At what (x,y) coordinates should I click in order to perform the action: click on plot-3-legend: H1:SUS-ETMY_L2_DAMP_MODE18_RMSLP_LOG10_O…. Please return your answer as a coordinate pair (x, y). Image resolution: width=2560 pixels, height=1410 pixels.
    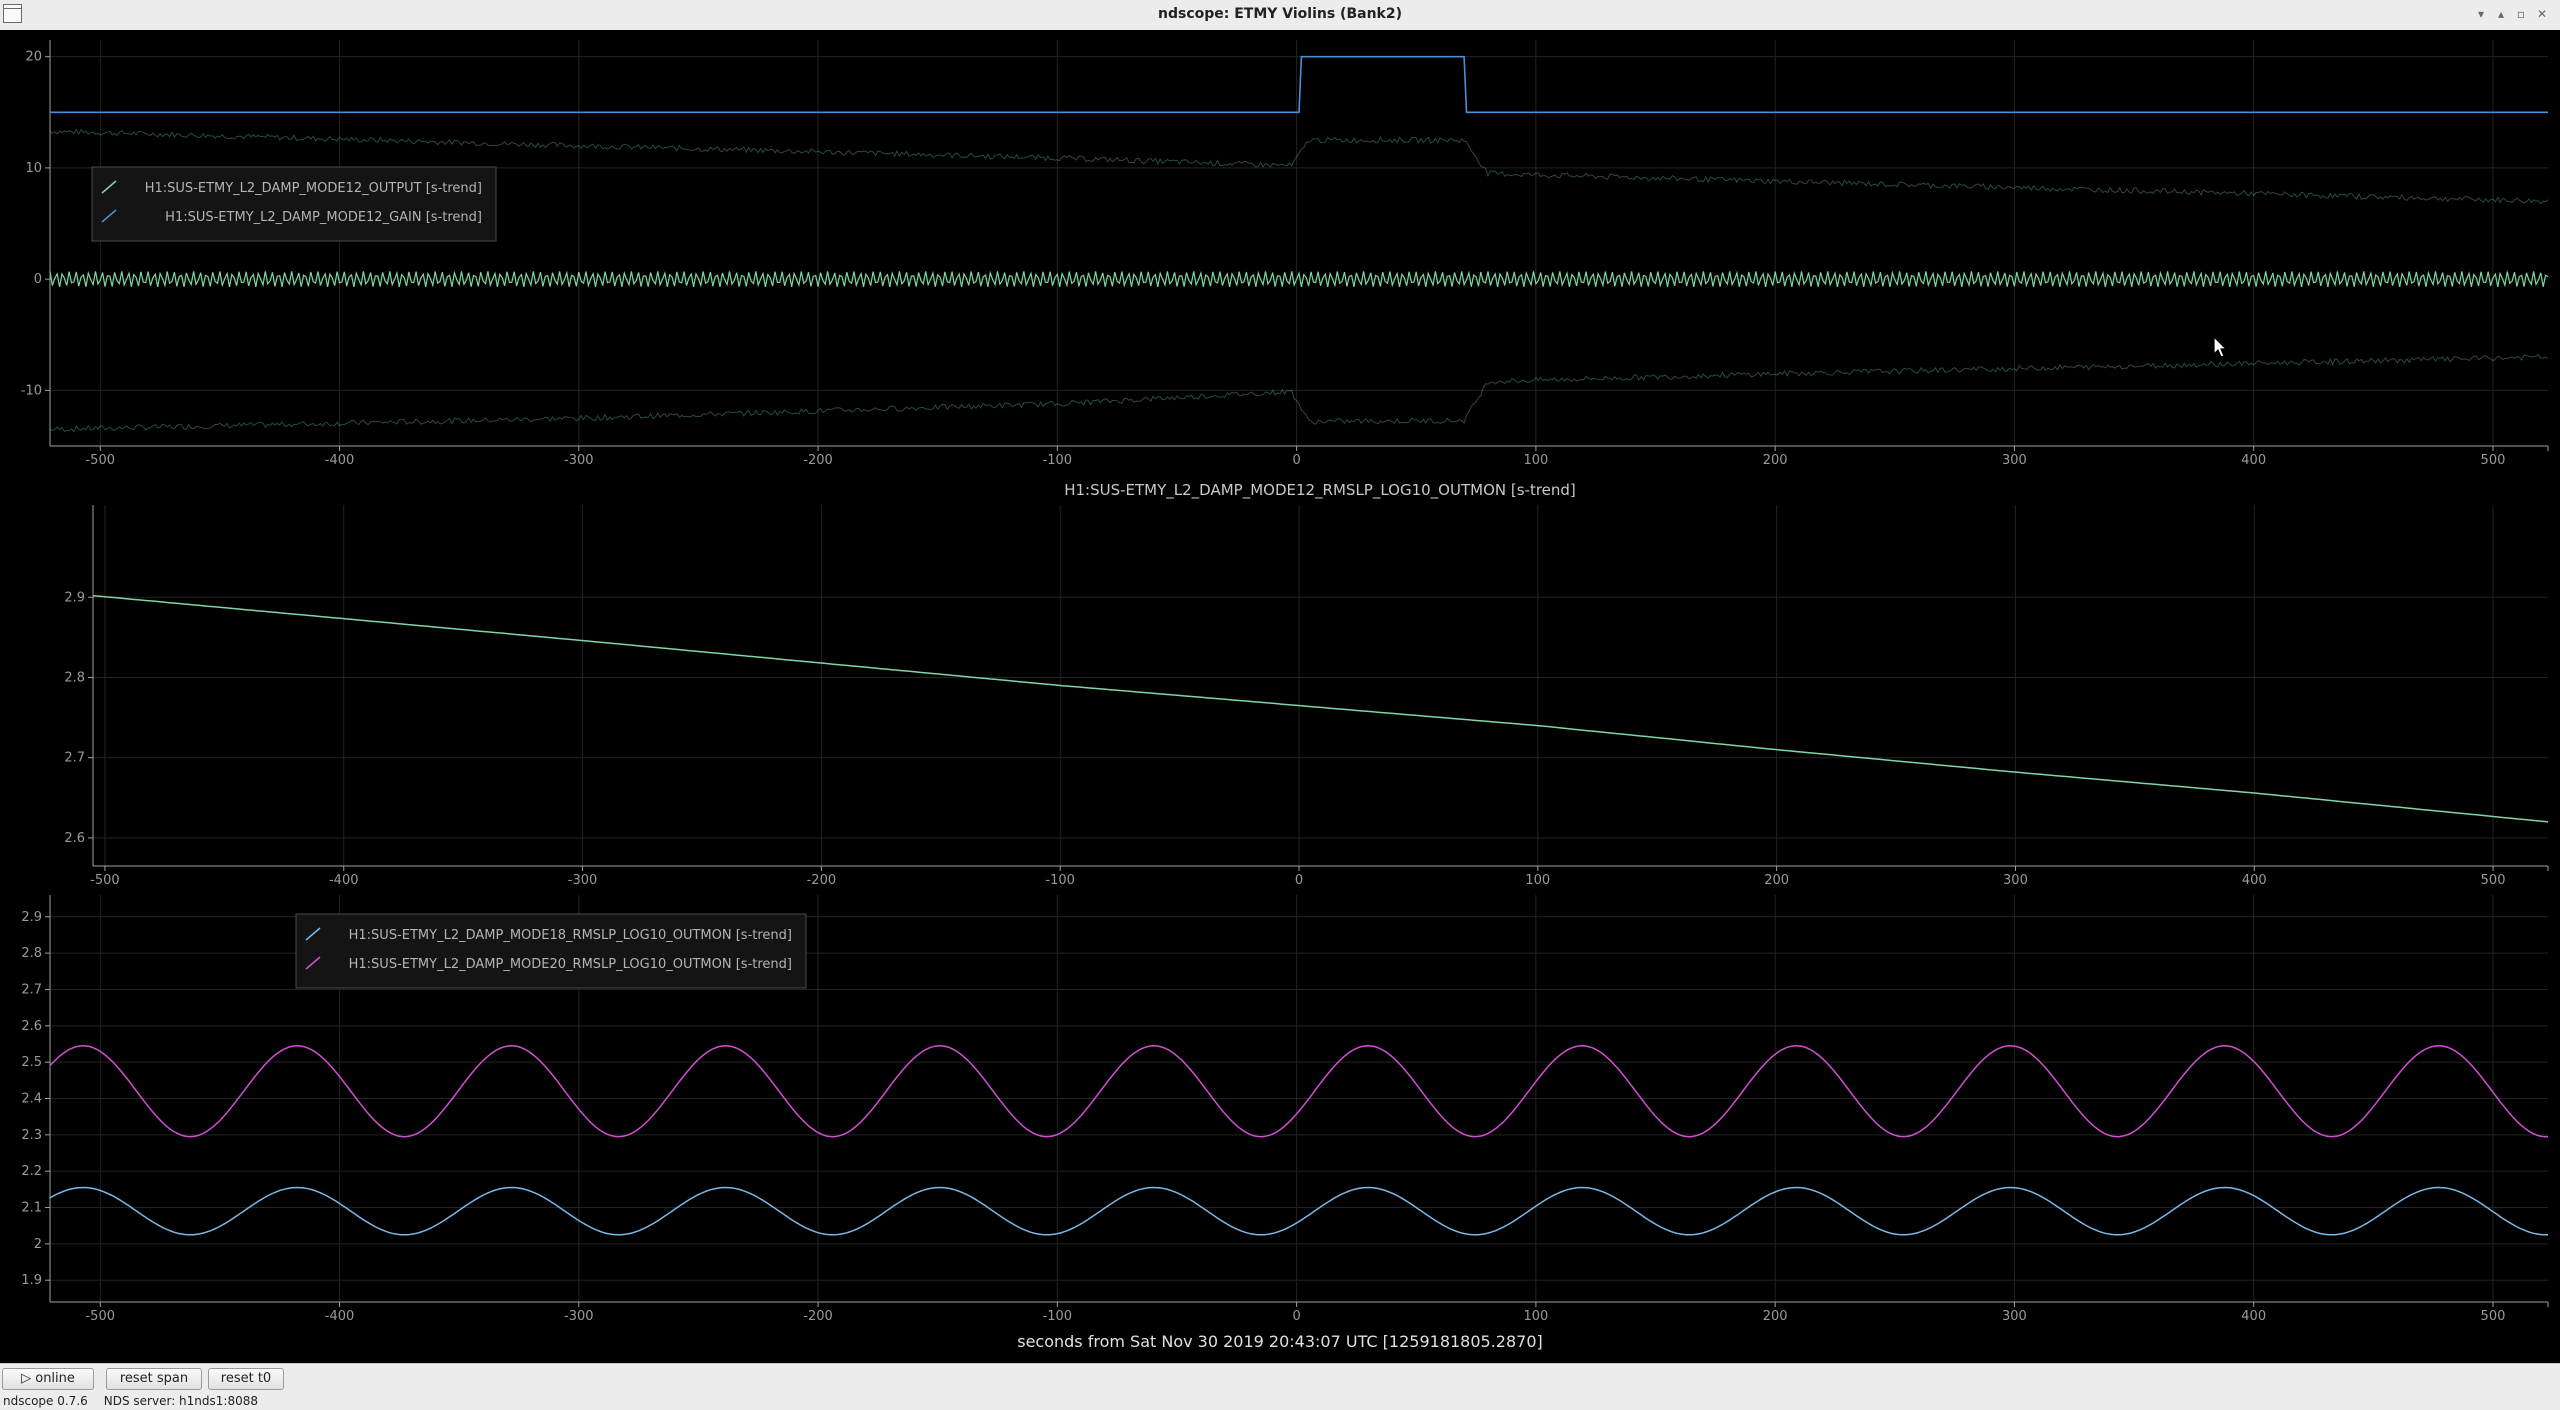
    Looking at the image, I should click on (551, 951).